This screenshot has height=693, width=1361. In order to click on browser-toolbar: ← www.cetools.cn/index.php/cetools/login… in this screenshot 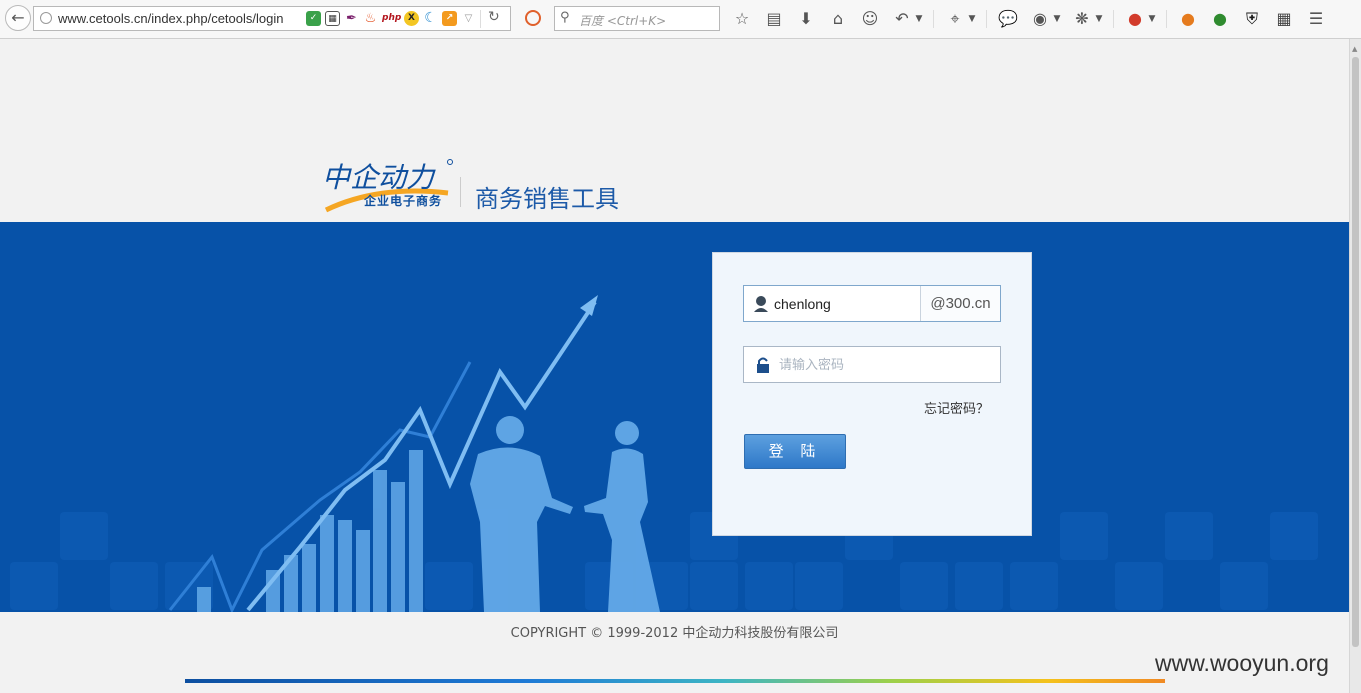, I will do `click(680, 19)`.